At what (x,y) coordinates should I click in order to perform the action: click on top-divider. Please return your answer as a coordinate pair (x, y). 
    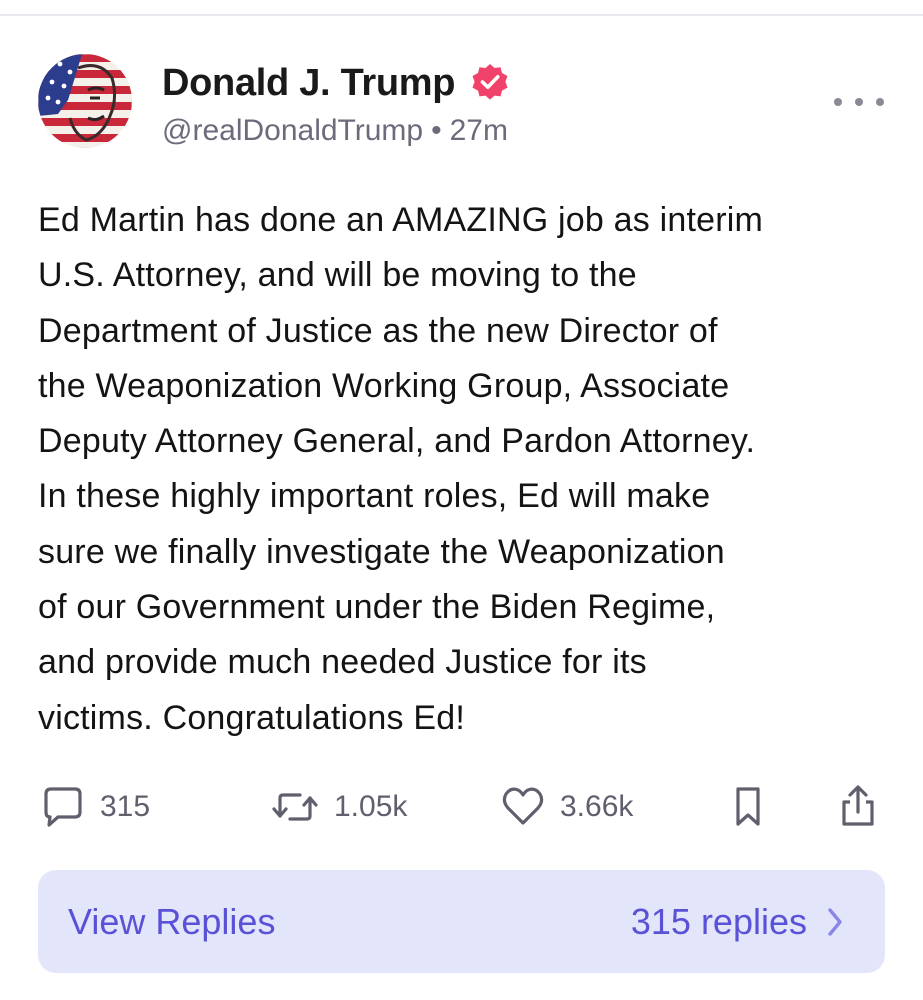
    Looking at the image, I should click on (461, 15).